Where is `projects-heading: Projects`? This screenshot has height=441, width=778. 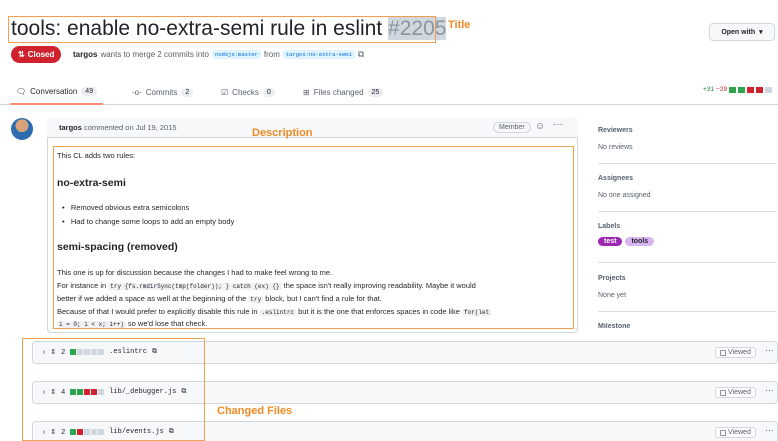 projects-heading: Projects is located at coordinates (612, 278).